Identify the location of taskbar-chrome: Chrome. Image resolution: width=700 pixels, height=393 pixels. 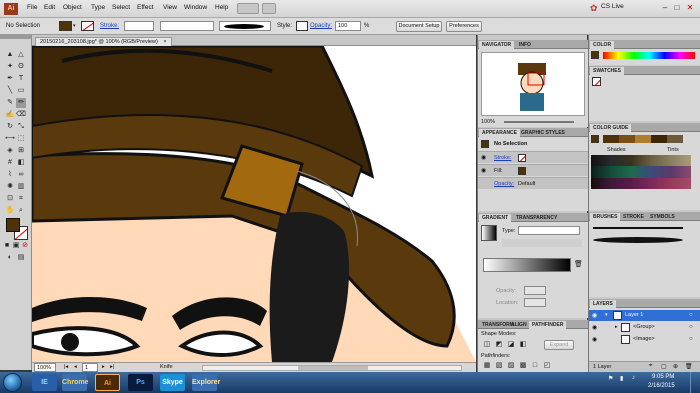
(75, 382).